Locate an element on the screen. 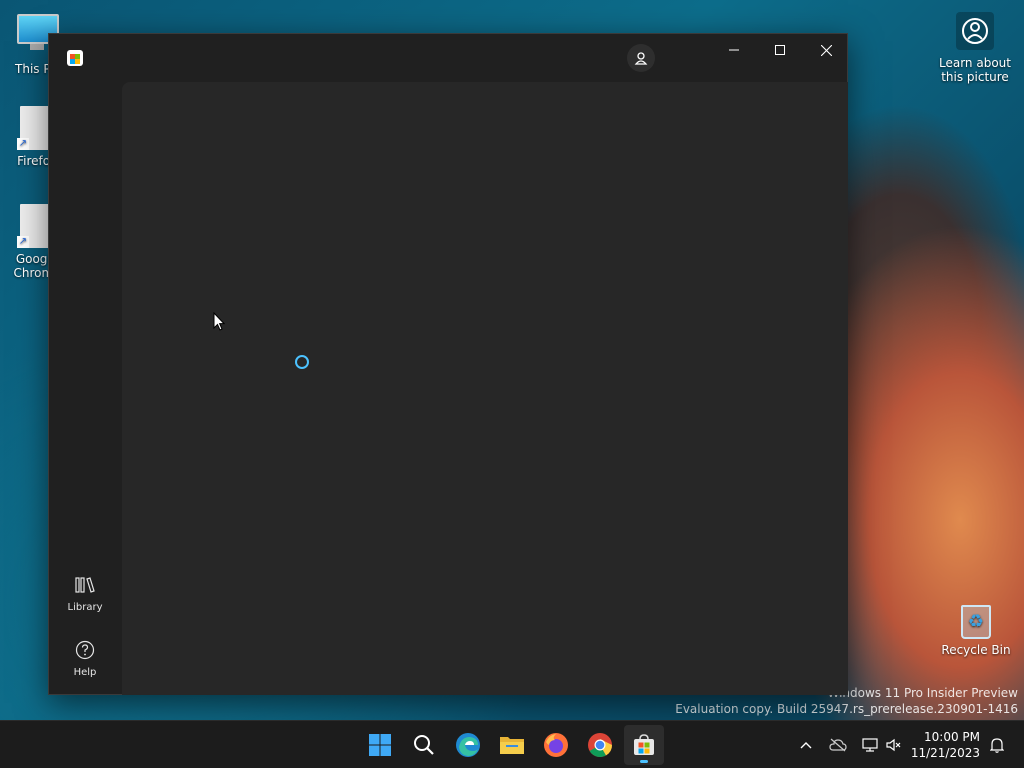 The image size is (1024, 768). search-button is located at coordinates (424, 745).